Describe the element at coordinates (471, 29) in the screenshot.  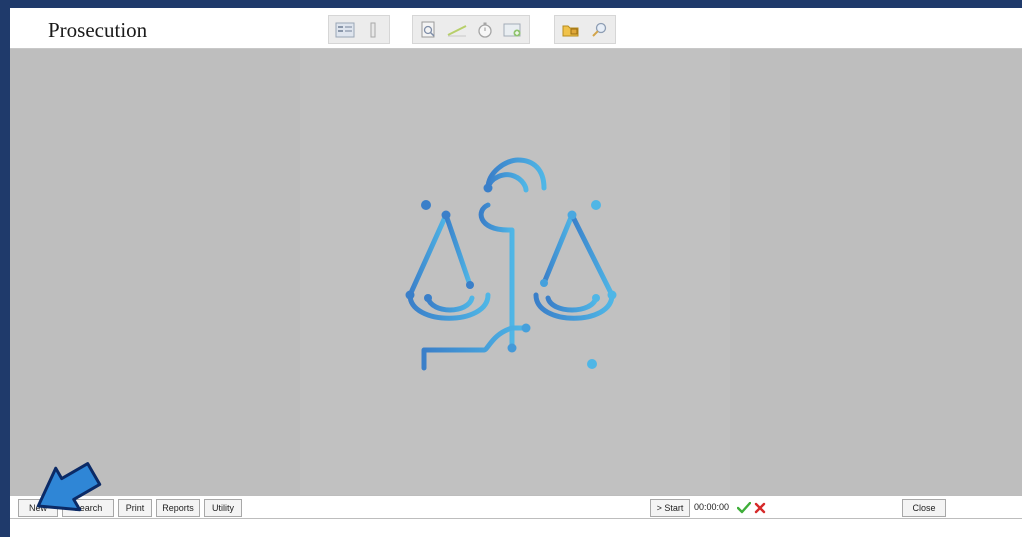
I see `toolbar-group-tools` at that location.